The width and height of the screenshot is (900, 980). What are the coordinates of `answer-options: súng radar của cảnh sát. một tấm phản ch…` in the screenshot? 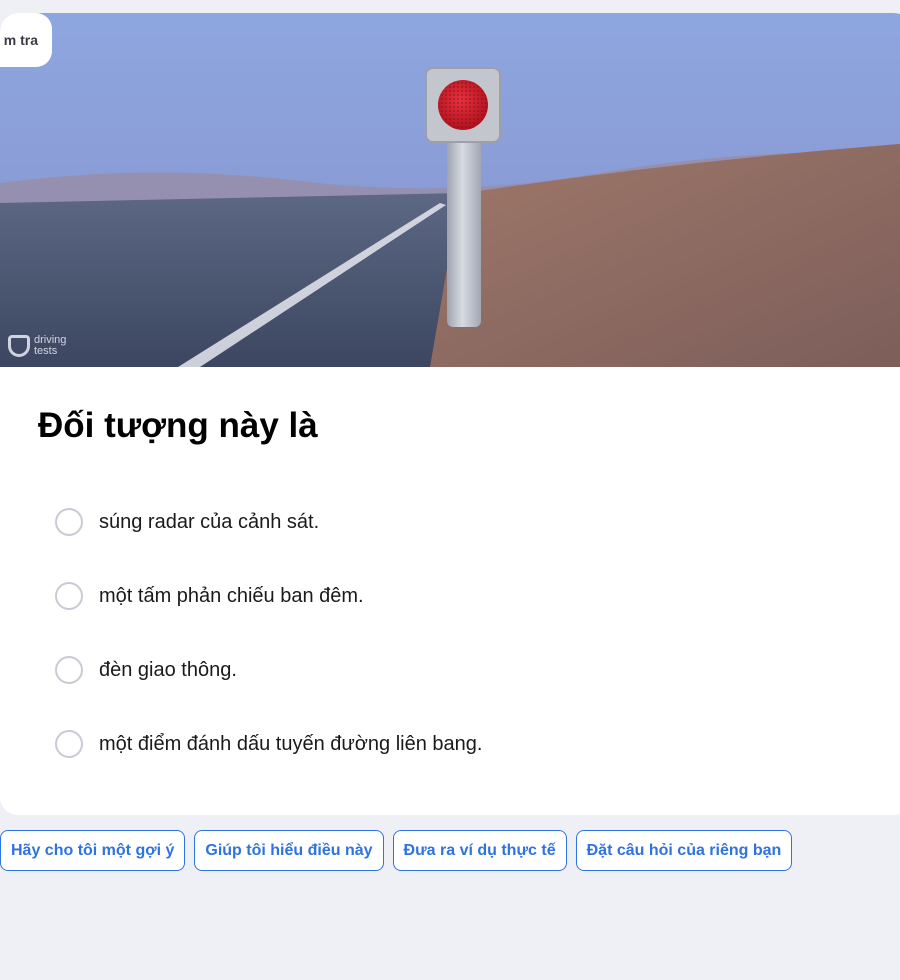 It's located at (268, 655).